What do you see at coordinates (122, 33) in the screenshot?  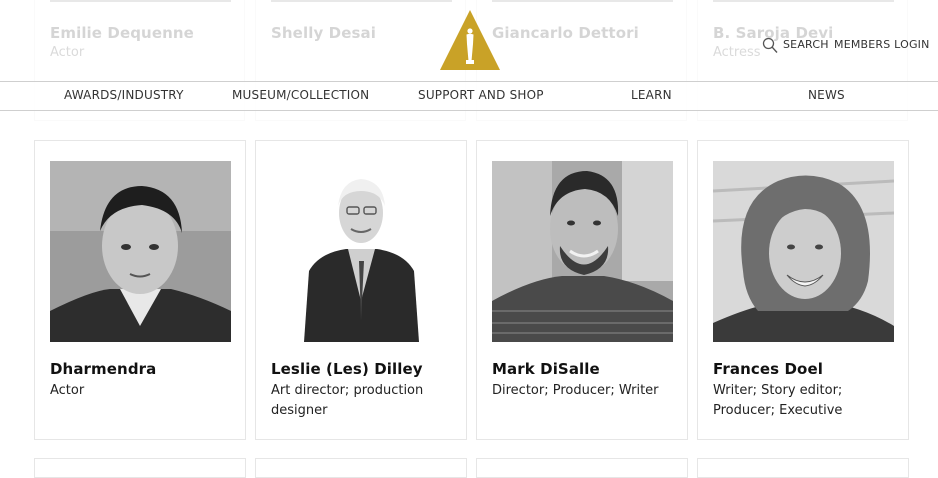 I see `person-name: Emilie Dequenne` at bounding box center [122, 33].